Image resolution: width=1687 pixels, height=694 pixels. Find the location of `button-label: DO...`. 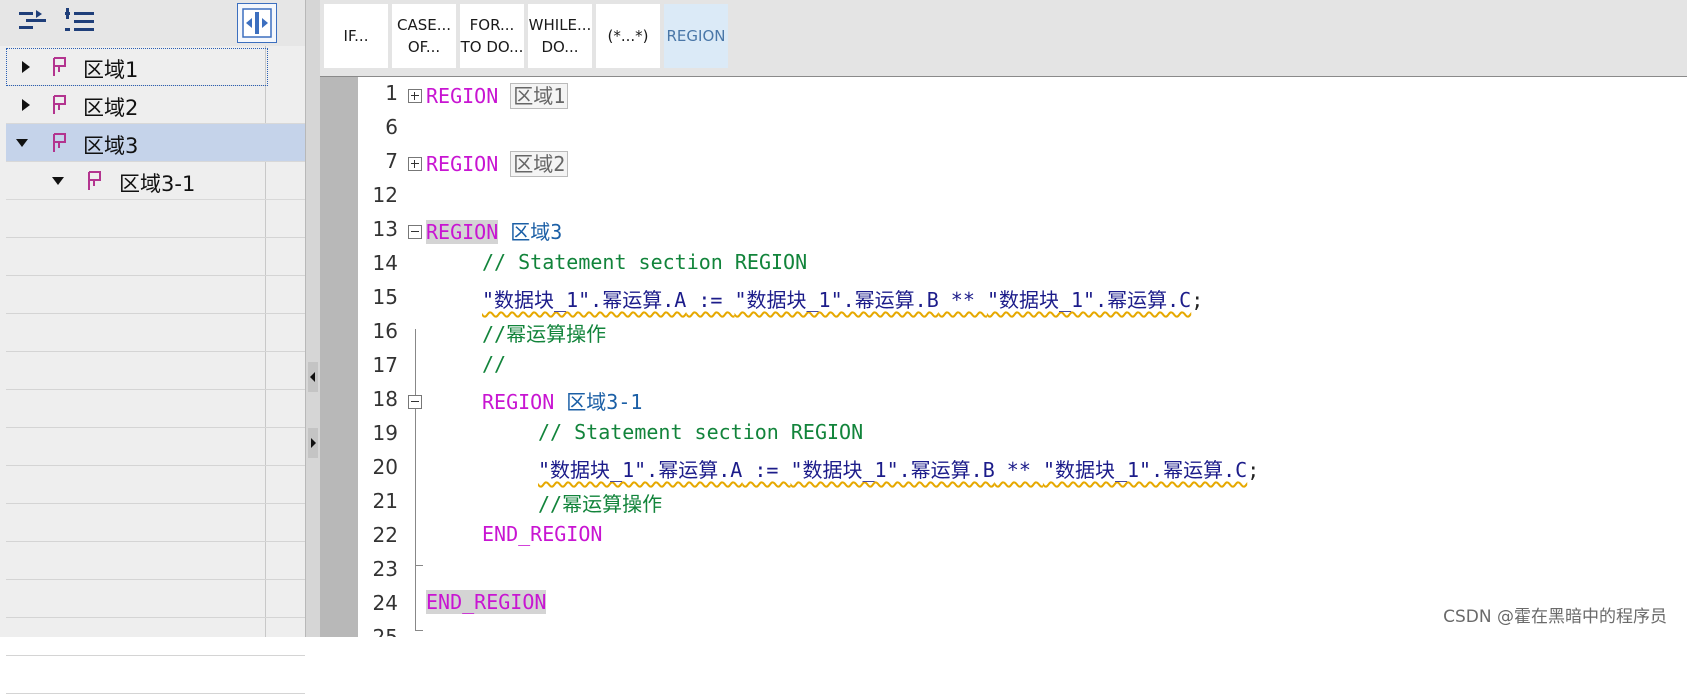

button-label: DO... is located at coordinates (560, 47).